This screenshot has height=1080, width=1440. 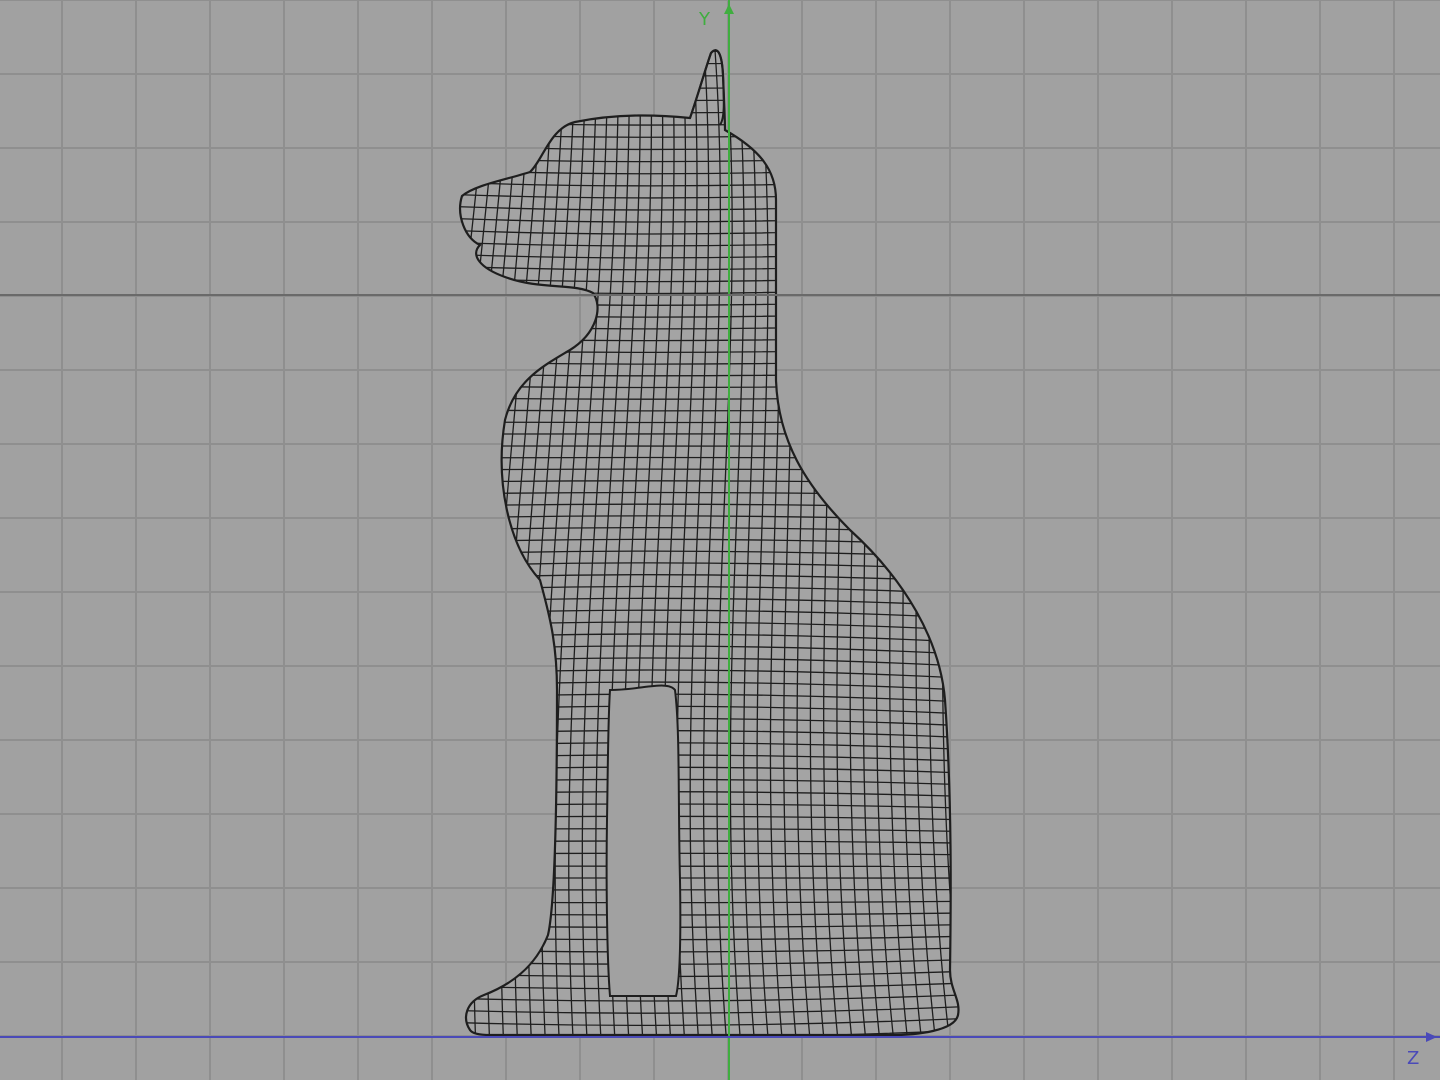 What do you see at coordinates (729, 9) in the screenshot?
I see `y-axis-arrowhead` at bounding box center [729, 9].